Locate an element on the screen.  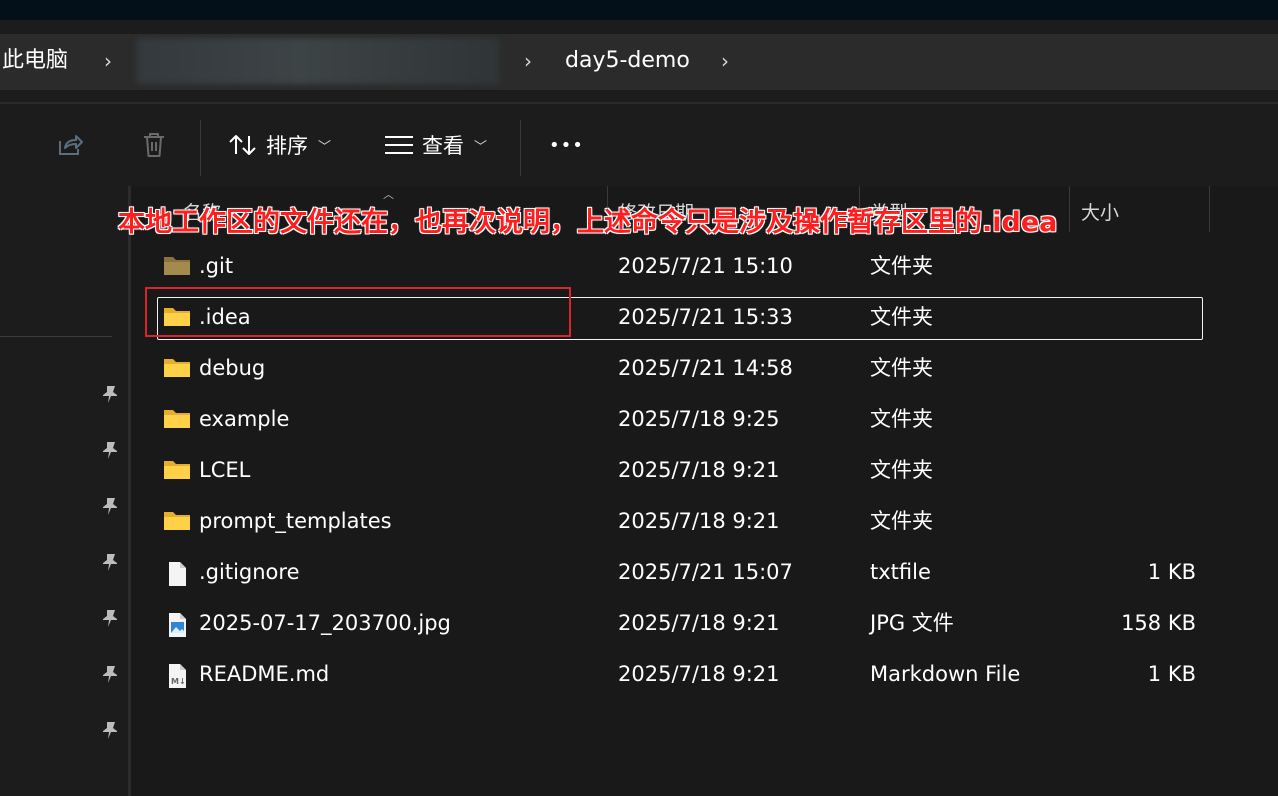
file-type: JPG 文件 is located at coordinates (912, 623).